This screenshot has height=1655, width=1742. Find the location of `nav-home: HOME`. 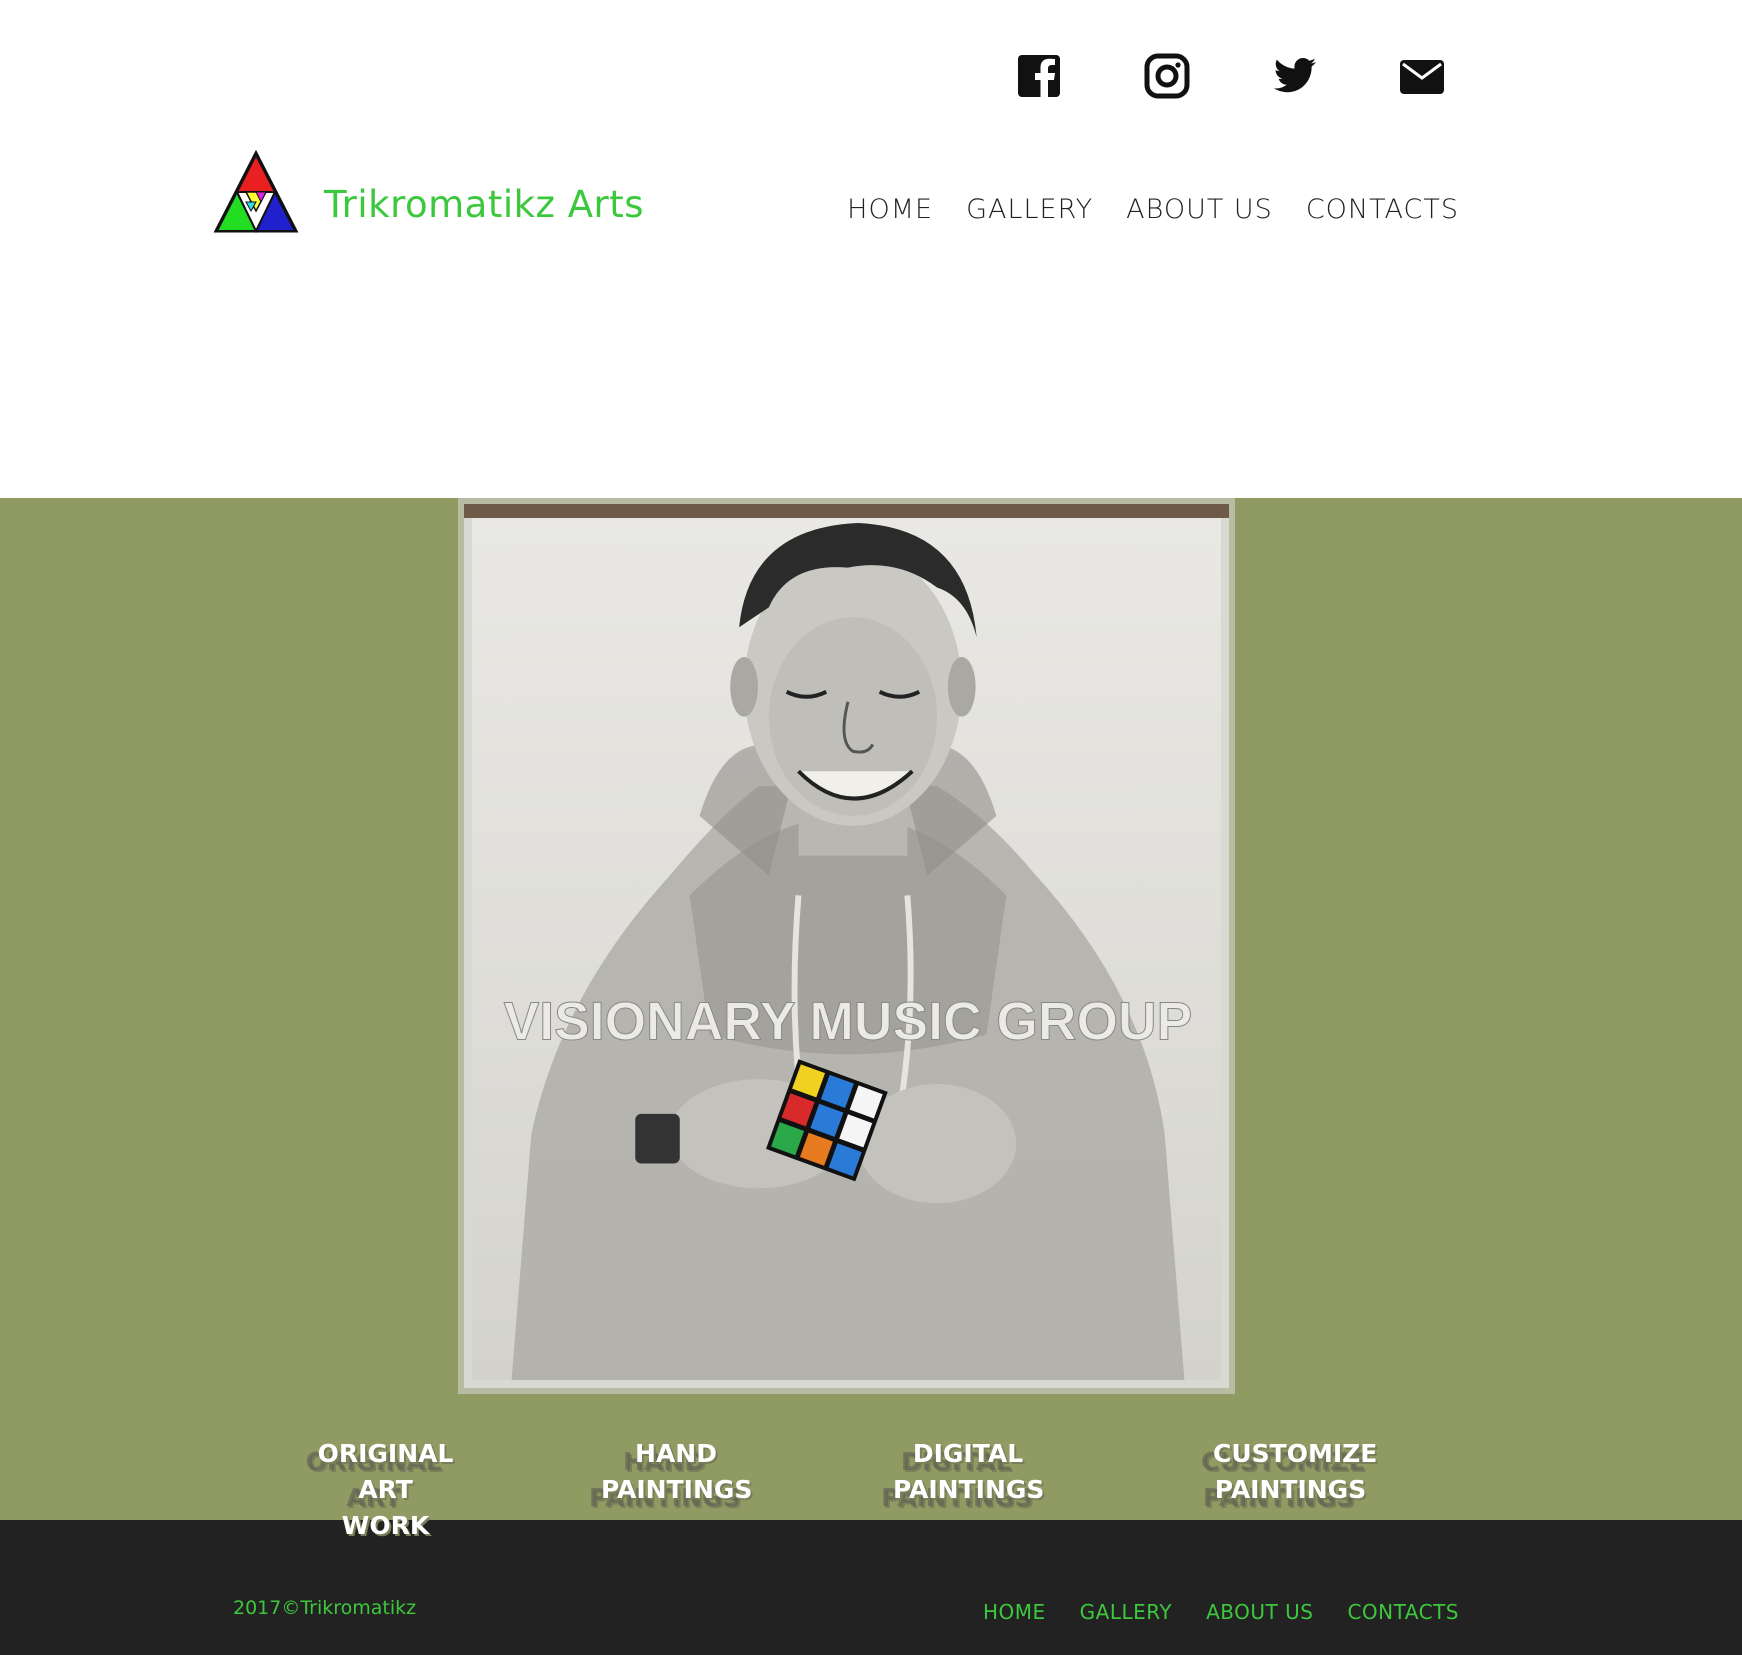

nav-home: HOME is located at coordinates (890, 209).